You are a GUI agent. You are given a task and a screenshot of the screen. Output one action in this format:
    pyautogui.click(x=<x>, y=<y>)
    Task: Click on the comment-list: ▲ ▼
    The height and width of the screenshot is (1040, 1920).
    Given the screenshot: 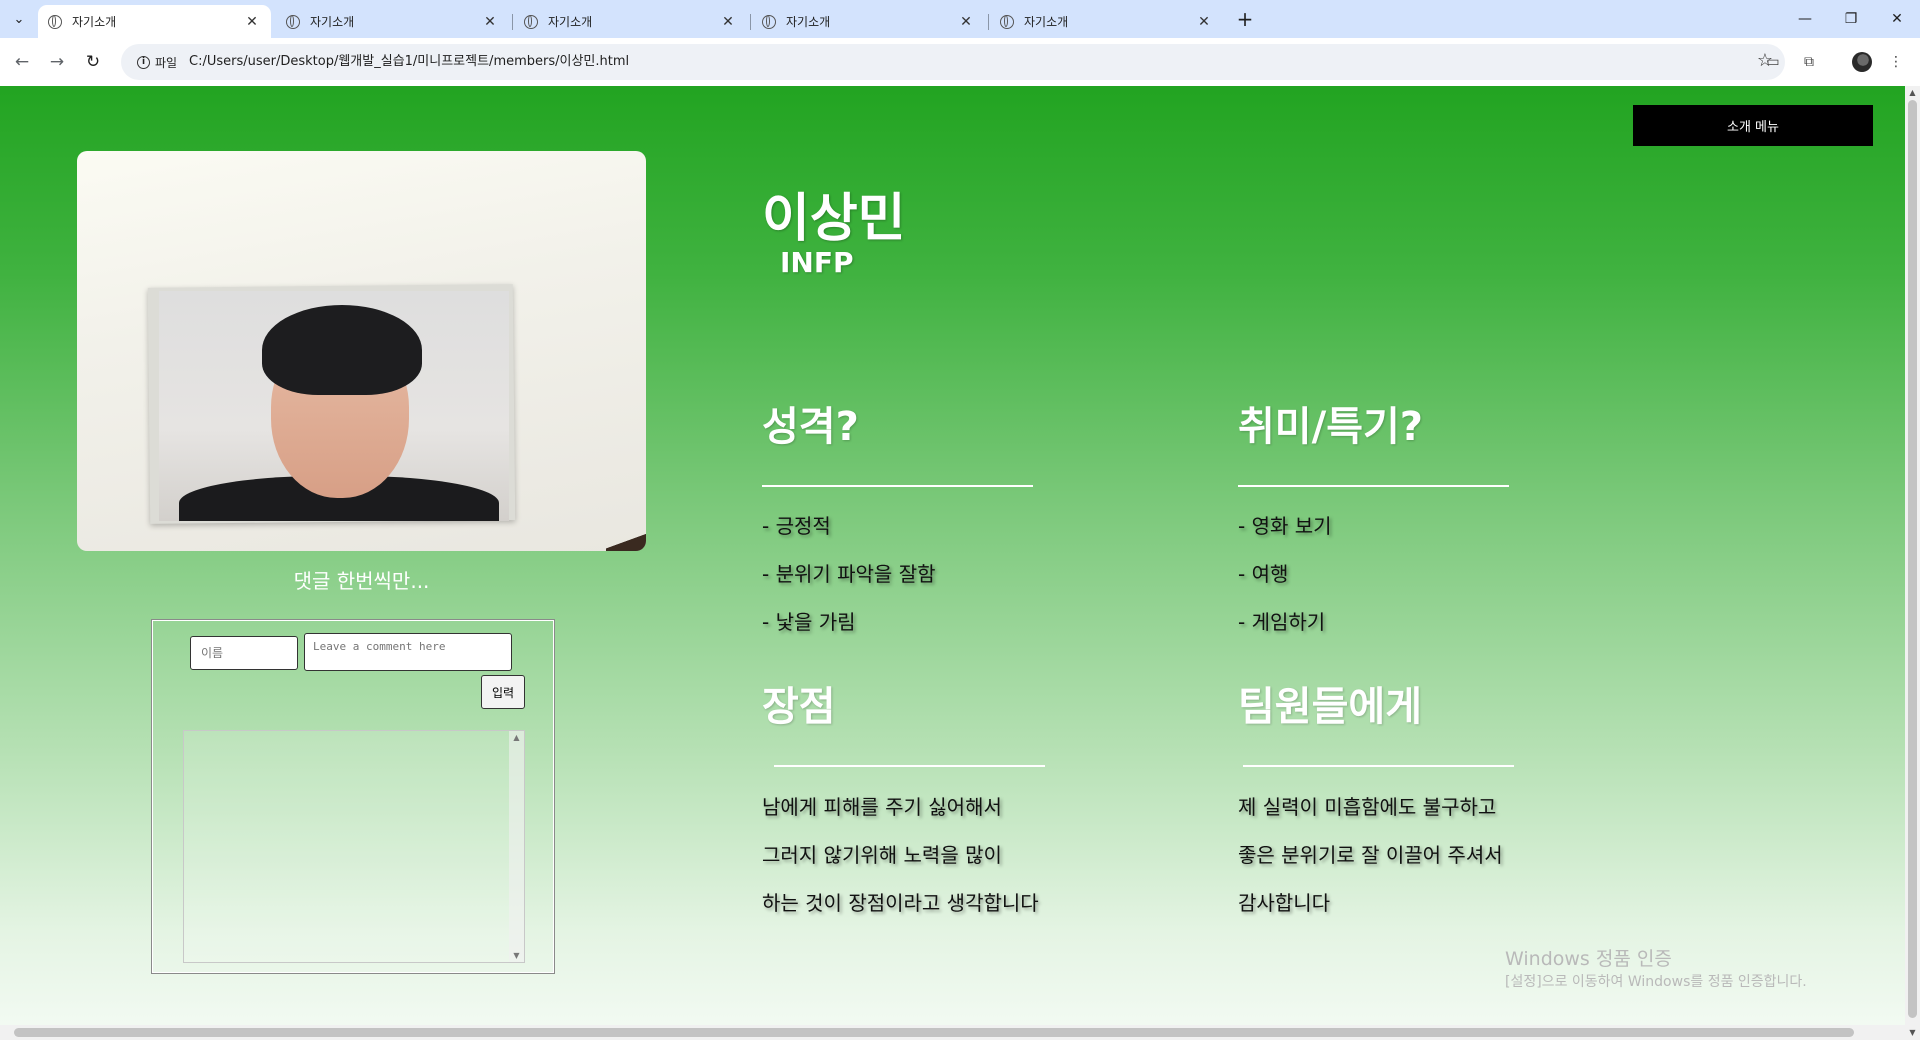 What is the action you would take?
    pyautogui.click(x=354, y=846)
    